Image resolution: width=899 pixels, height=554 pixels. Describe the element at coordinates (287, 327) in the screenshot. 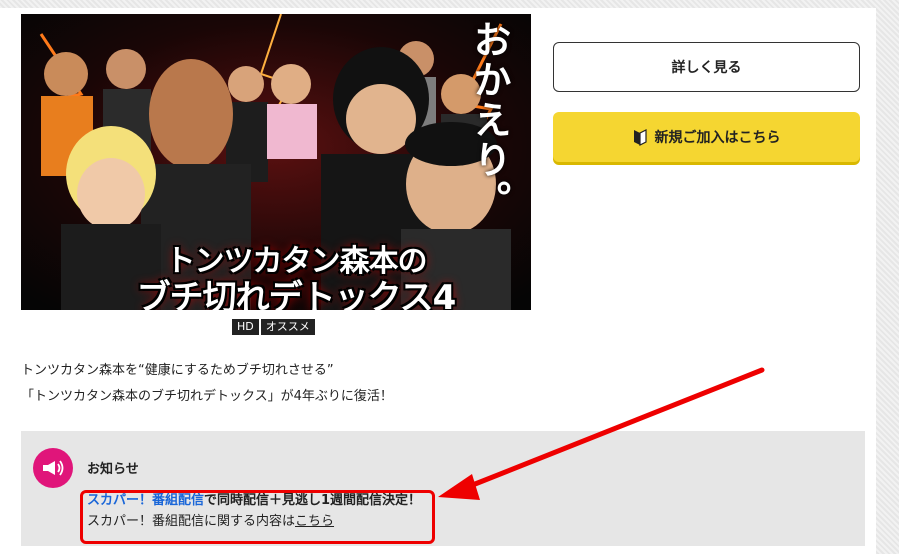

I see `recommend-badge: オススメ` at that location.